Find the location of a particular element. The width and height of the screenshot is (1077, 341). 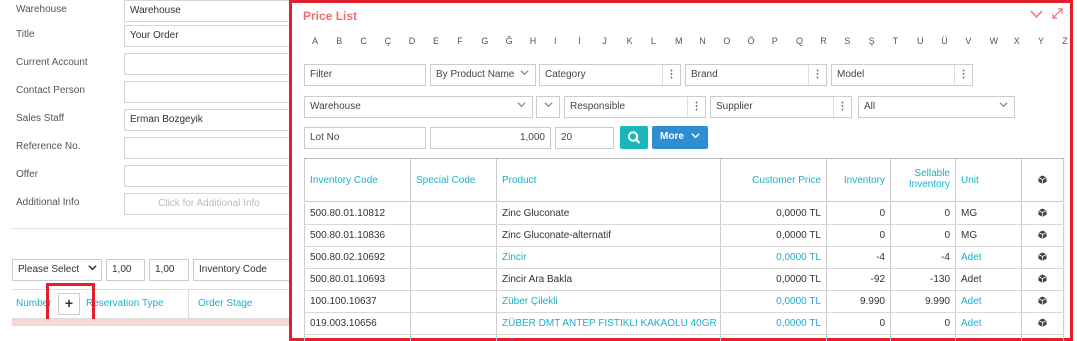

col-inventory: Inventory is located at coordinates (859, 180).